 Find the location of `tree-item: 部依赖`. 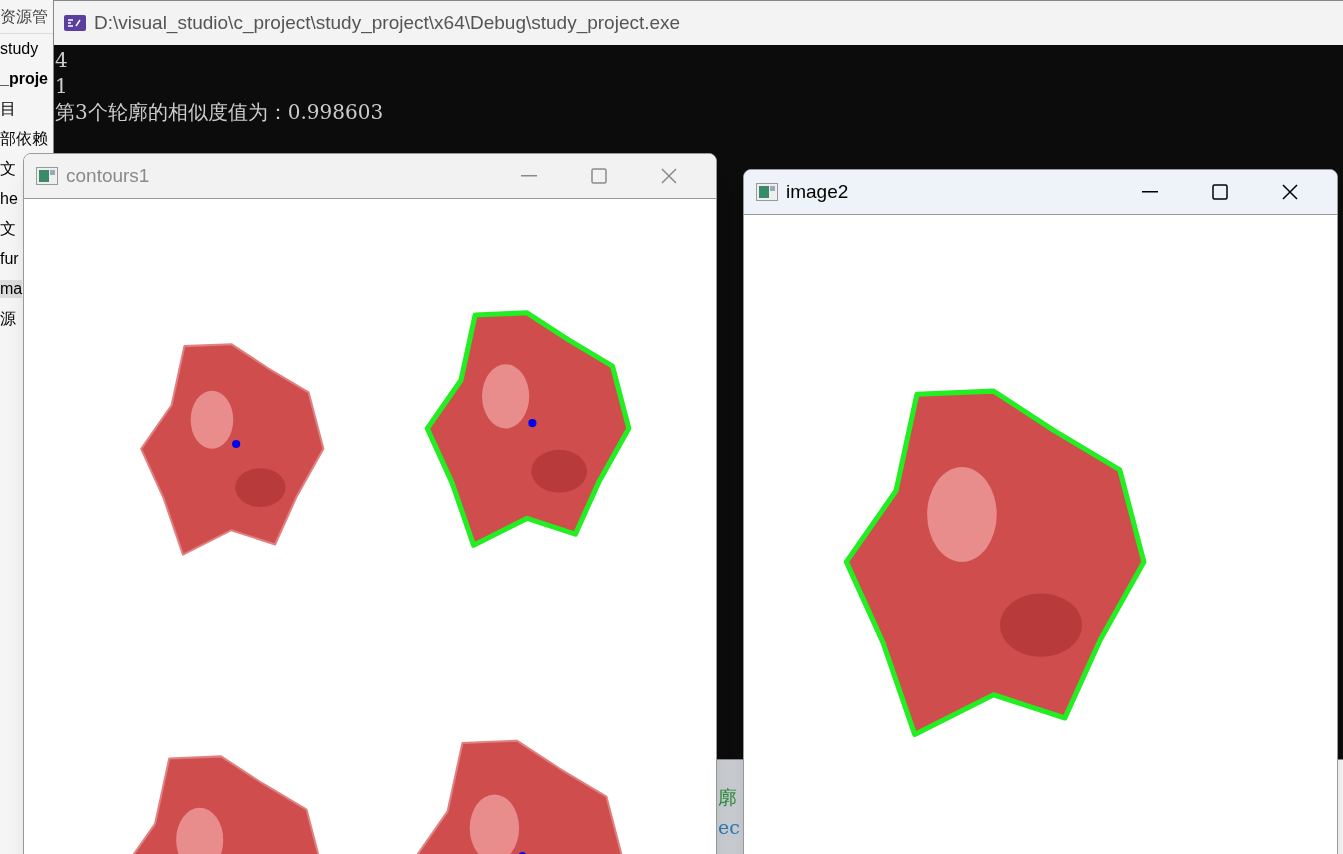

tree-item: 部依赖 is located at coordinates (24, 139).